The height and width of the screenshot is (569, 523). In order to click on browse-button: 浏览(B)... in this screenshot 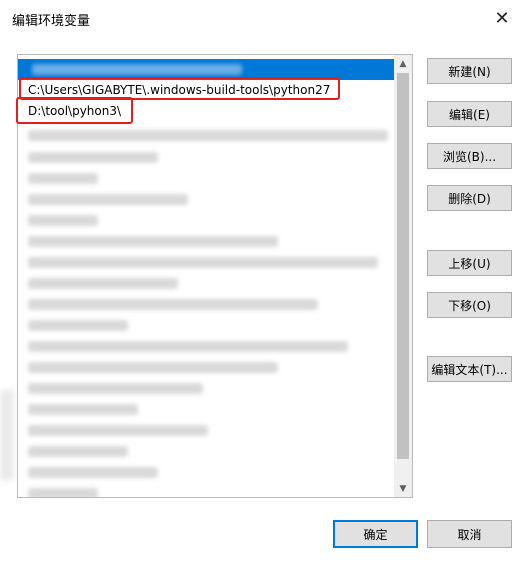, I will do `click(469, 156)`.